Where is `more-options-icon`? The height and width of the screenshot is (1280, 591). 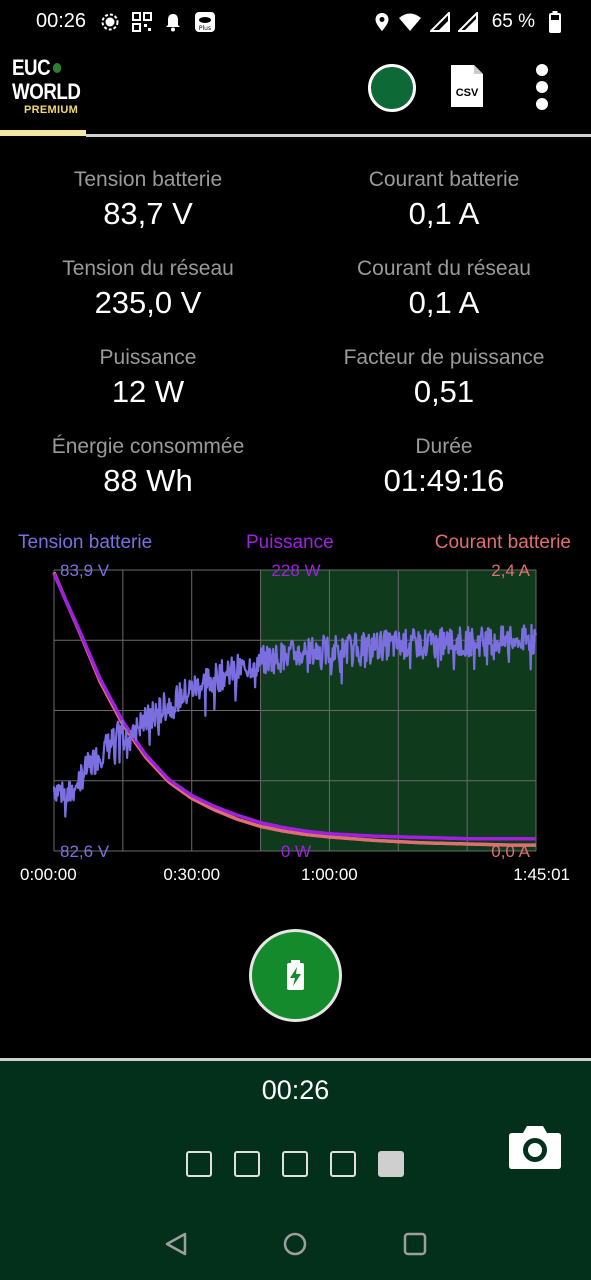
more-options-icon is located at coordinates (542, 88).